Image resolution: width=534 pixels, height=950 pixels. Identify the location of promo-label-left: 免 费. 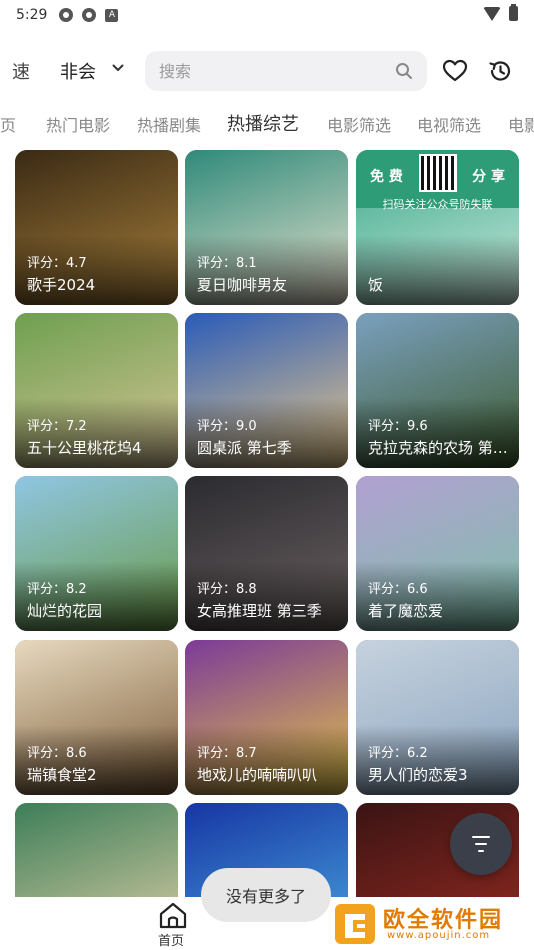
(386, 177).